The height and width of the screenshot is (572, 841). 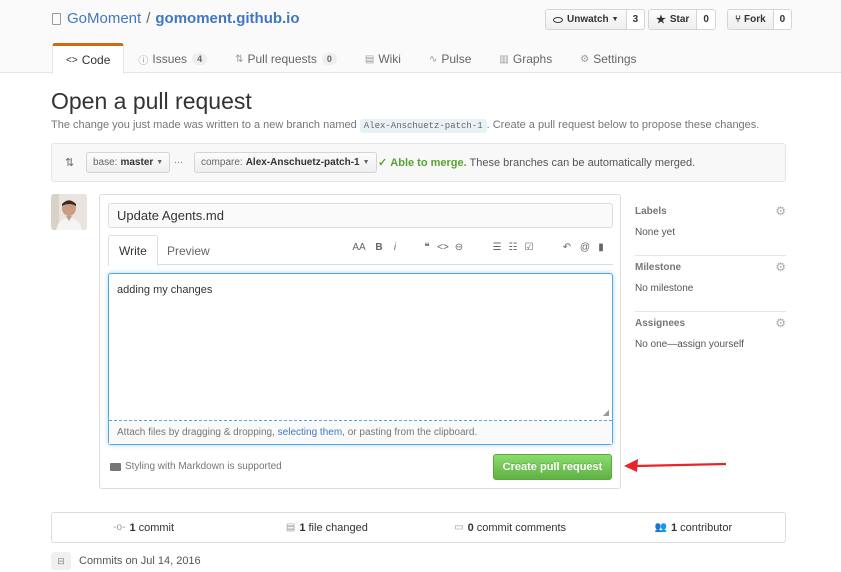 What do you see at coordinates (661, 527) in the screenshot?
I see `people-icon: 👥` at bounding box center [661, 527].